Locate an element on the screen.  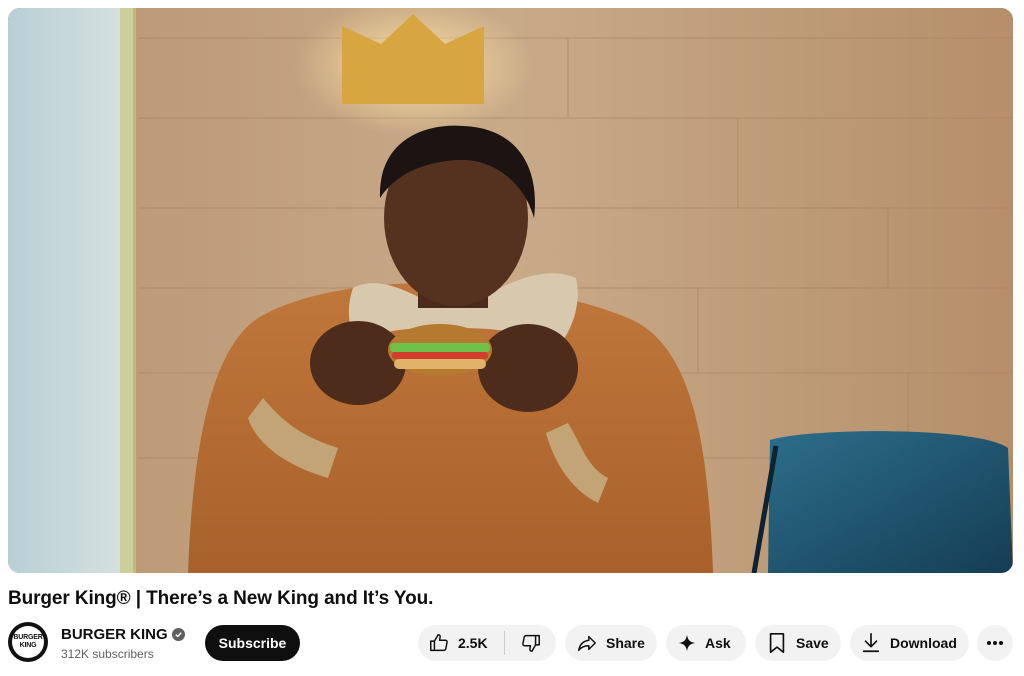
sparkle-icon is located at coordinates (687, 643).